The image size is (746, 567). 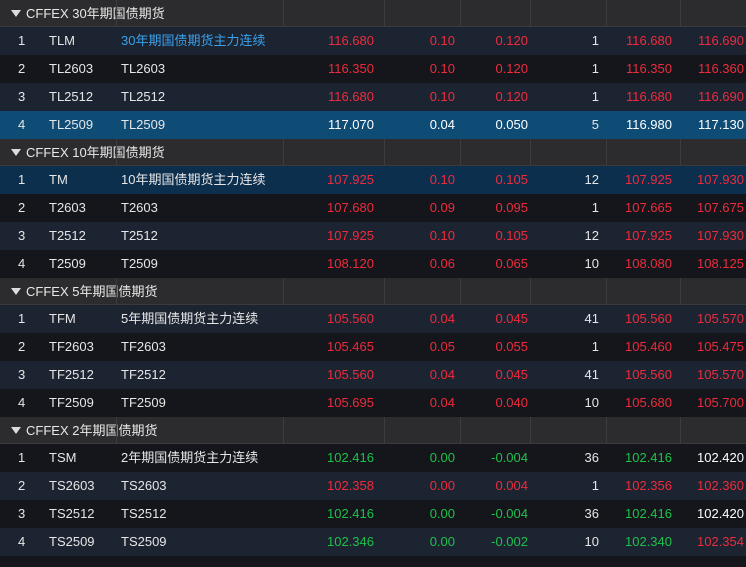 What do you see at coordinates (720, 207) in the screenshot?
I see `ask-price: 107.675` at bounding box center [720, 207].